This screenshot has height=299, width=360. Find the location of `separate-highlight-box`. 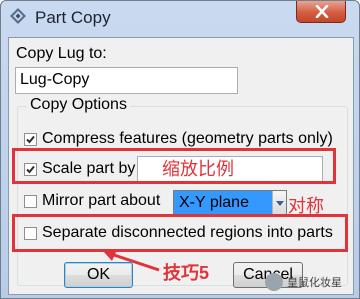

separate-highlight-box is located at coordinates (180, 233).